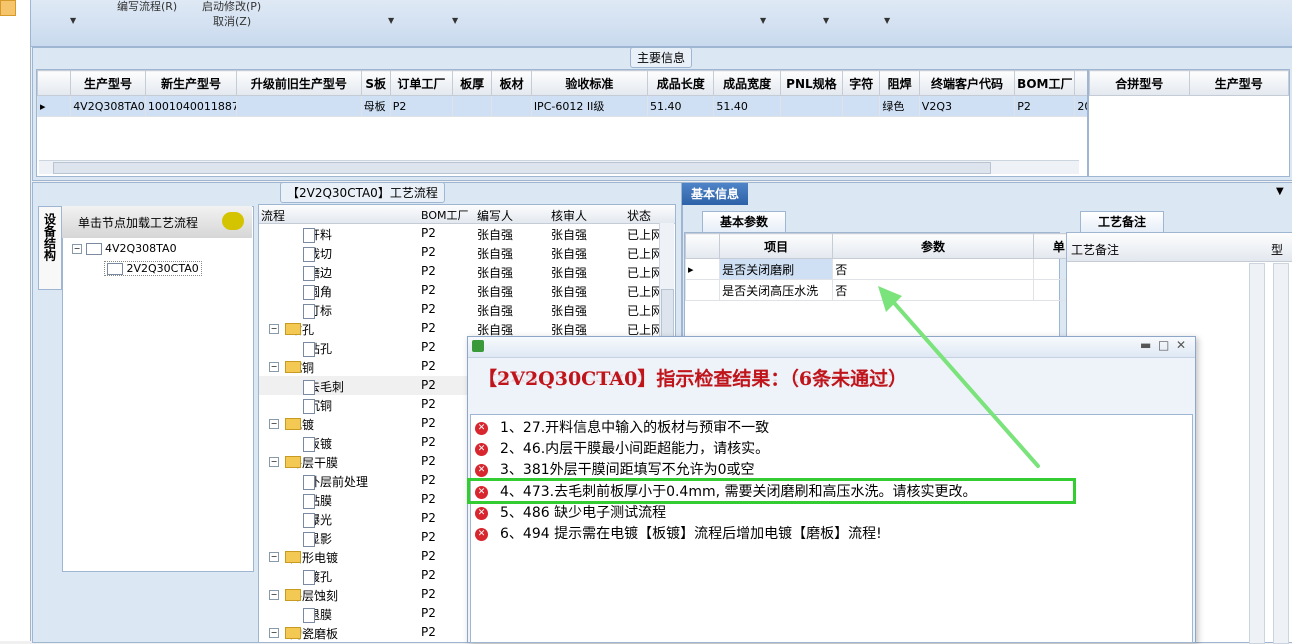 This screenshot has height=644, width=1292. Describe the element at coordinates (375, 83) in the screenshot. I see `column-header: S板` at that location.